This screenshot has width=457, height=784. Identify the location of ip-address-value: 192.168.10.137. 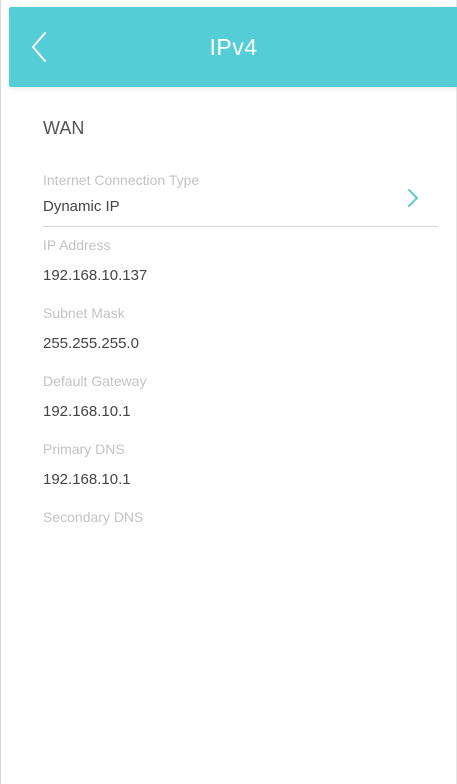
(95, 275).